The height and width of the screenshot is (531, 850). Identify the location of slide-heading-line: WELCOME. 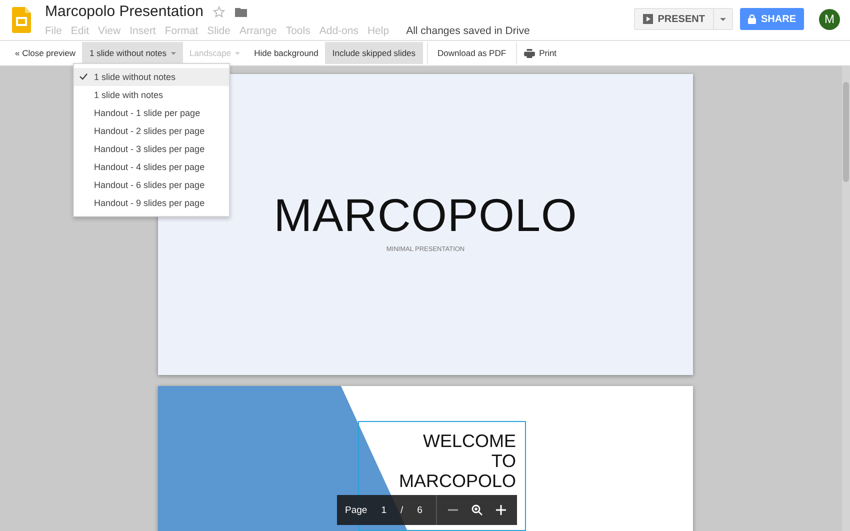
(469, 442).